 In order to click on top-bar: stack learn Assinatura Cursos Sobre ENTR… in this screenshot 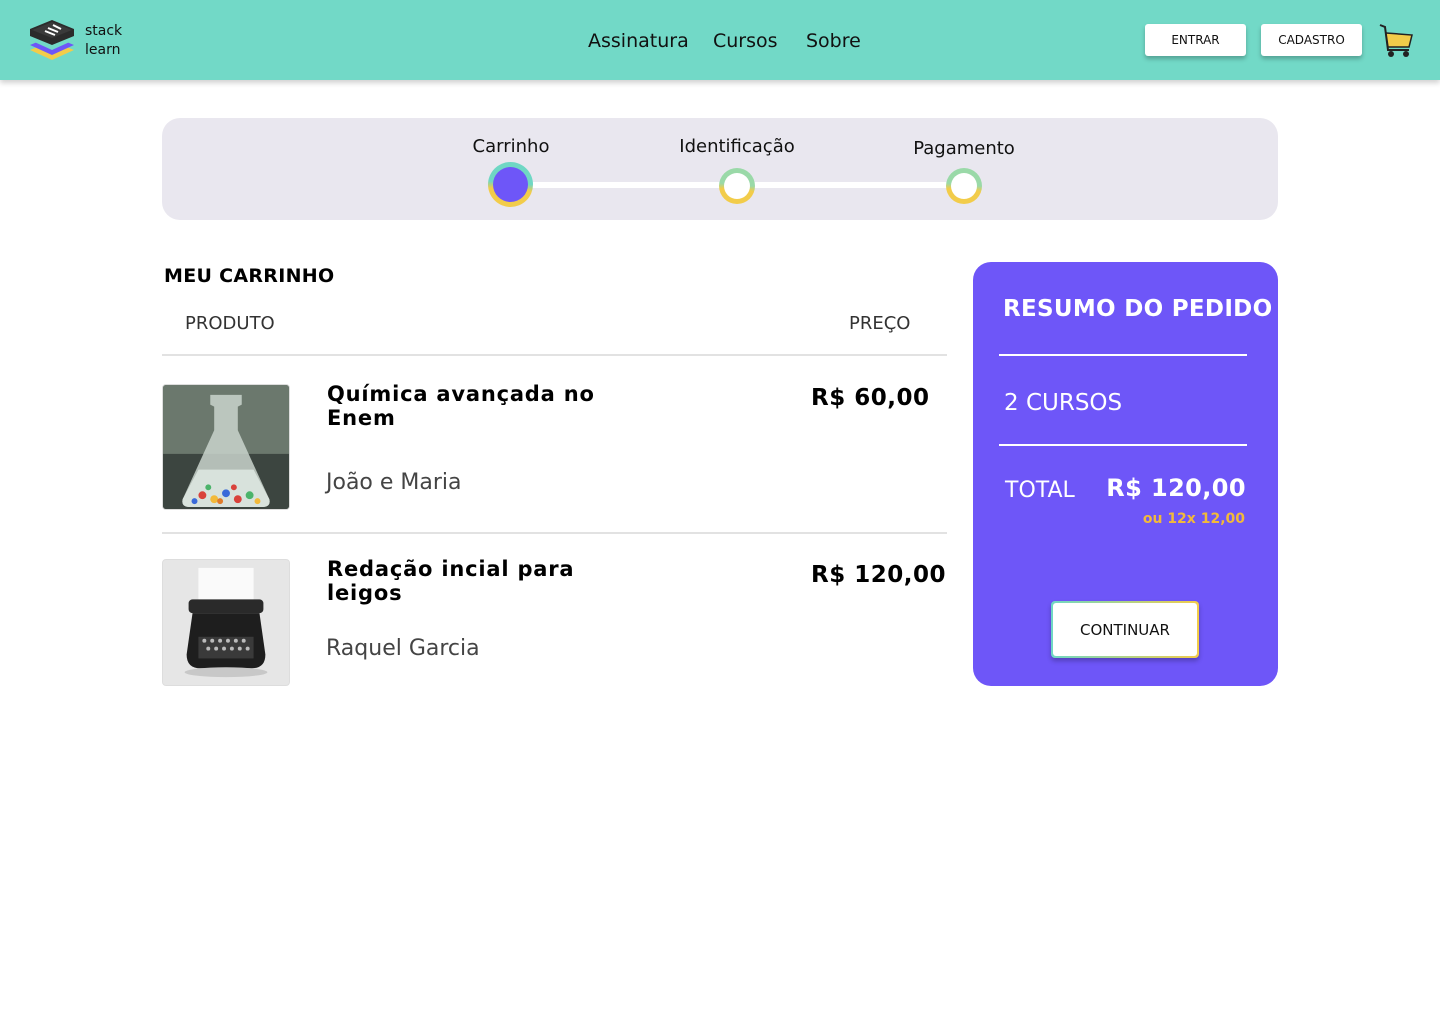, I will do `click(720, 40)`.